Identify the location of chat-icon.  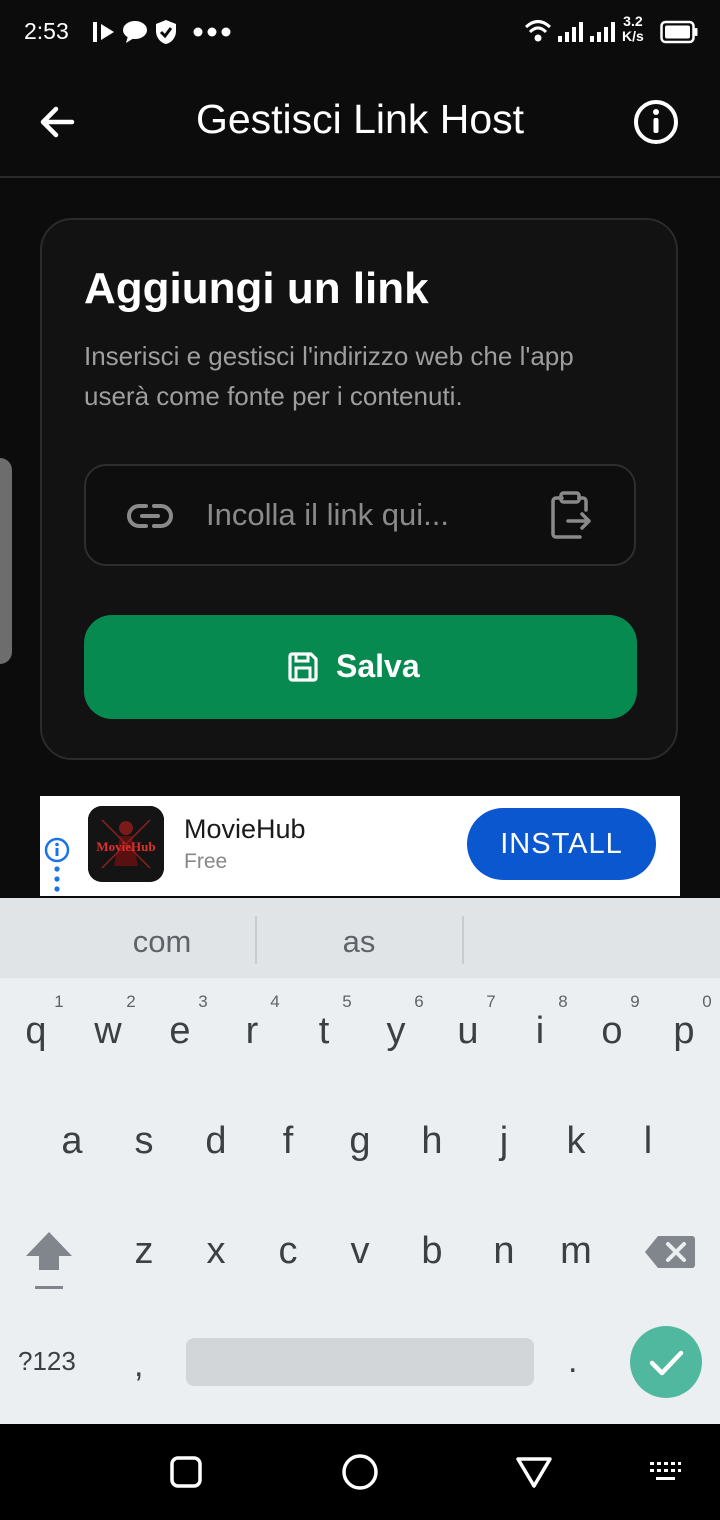
(135, 32).